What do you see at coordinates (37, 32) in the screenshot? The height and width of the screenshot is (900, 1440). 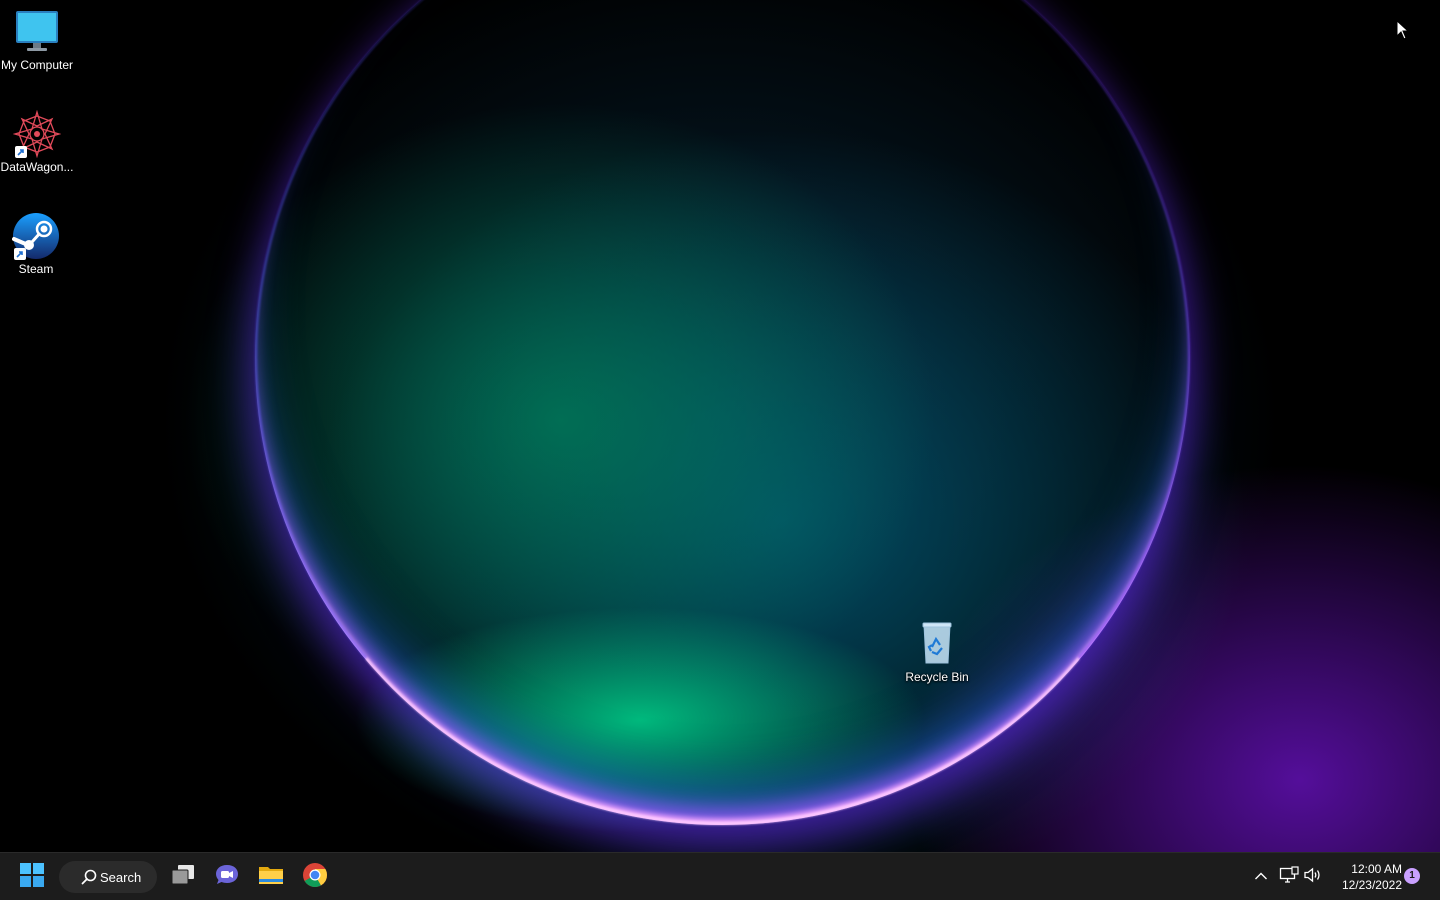 I see `monitor-icon` at bounding box center [37, 32].